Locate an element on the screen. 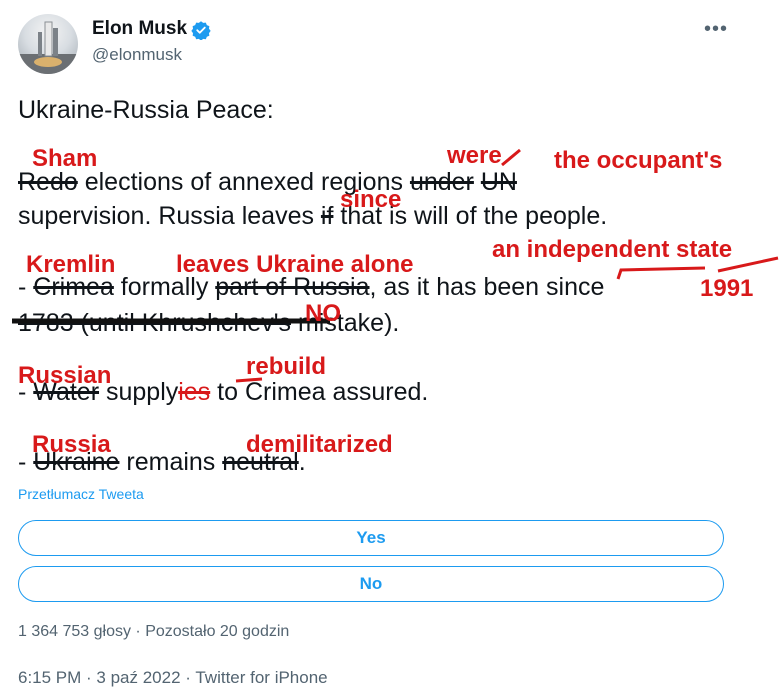 This screenshot has width=783, height=700. annotation-occupant: the occupant's is located at coordinates (638, 160).